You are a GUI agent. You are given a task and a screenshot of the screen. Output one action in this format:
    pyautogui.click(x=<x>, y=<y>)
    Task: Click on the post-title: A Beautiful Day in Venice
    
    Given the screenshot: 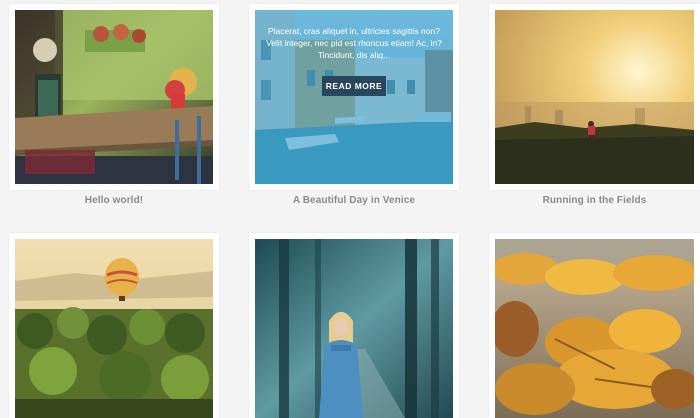 What is the action you would take?
    pyautogui.click(x=354, y=200)
    